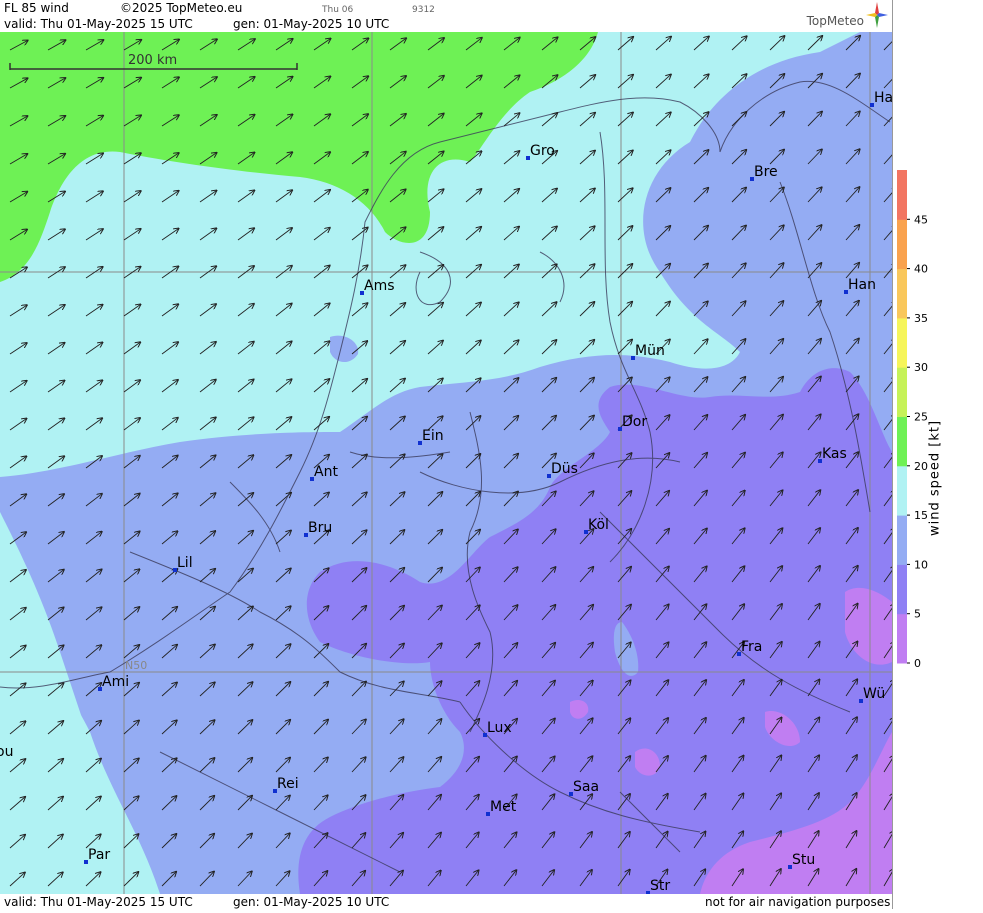 Image resolution: width=983 pixels, height=913 pixels. Describe the element at coordinates (598, 525) in the screenshot. I see `city-label: Köl` at that location.